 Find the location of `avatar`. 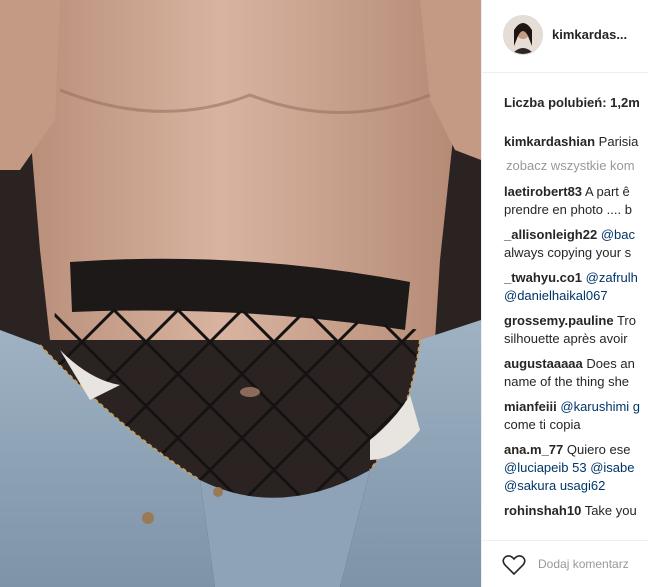

avatar is located at coordinates (523, 35).